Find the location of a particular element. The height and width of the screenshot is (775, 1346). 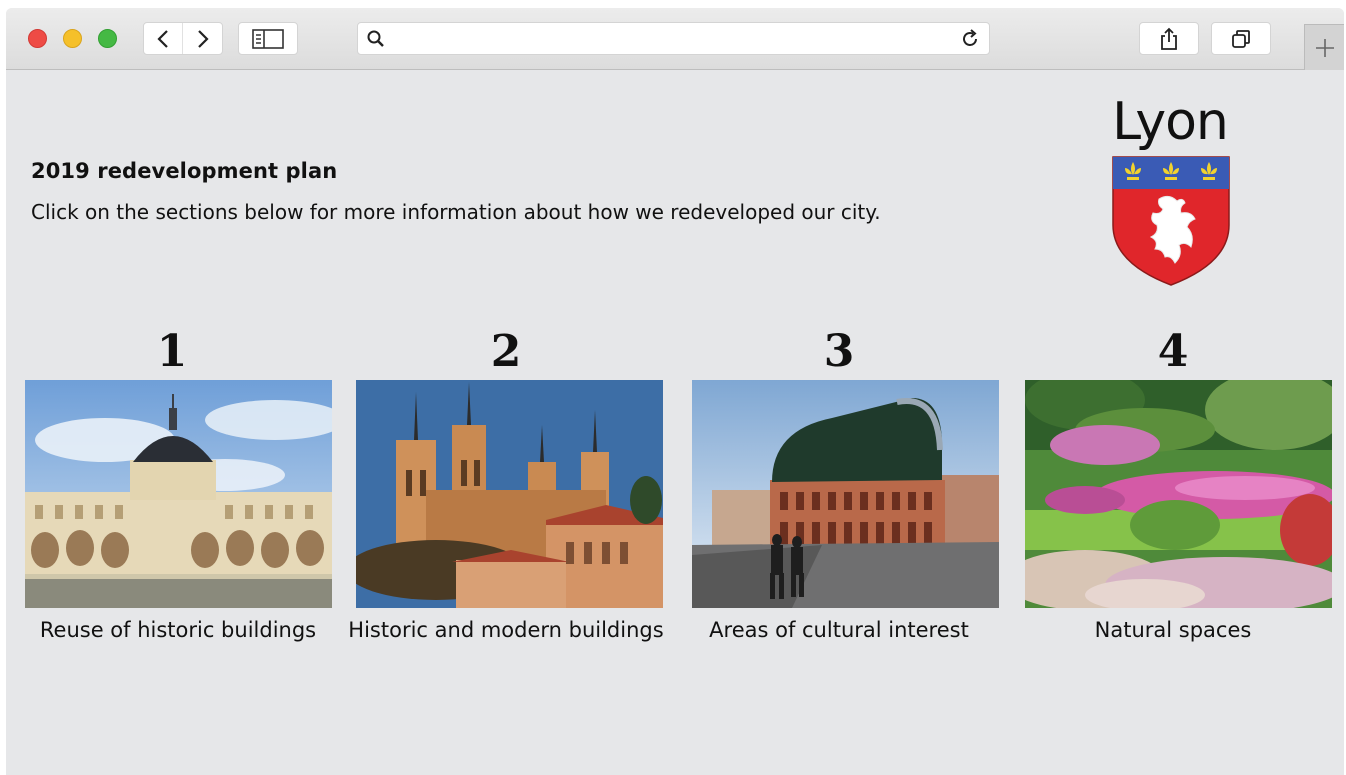

search-icon is located at coordinates (375, 38).